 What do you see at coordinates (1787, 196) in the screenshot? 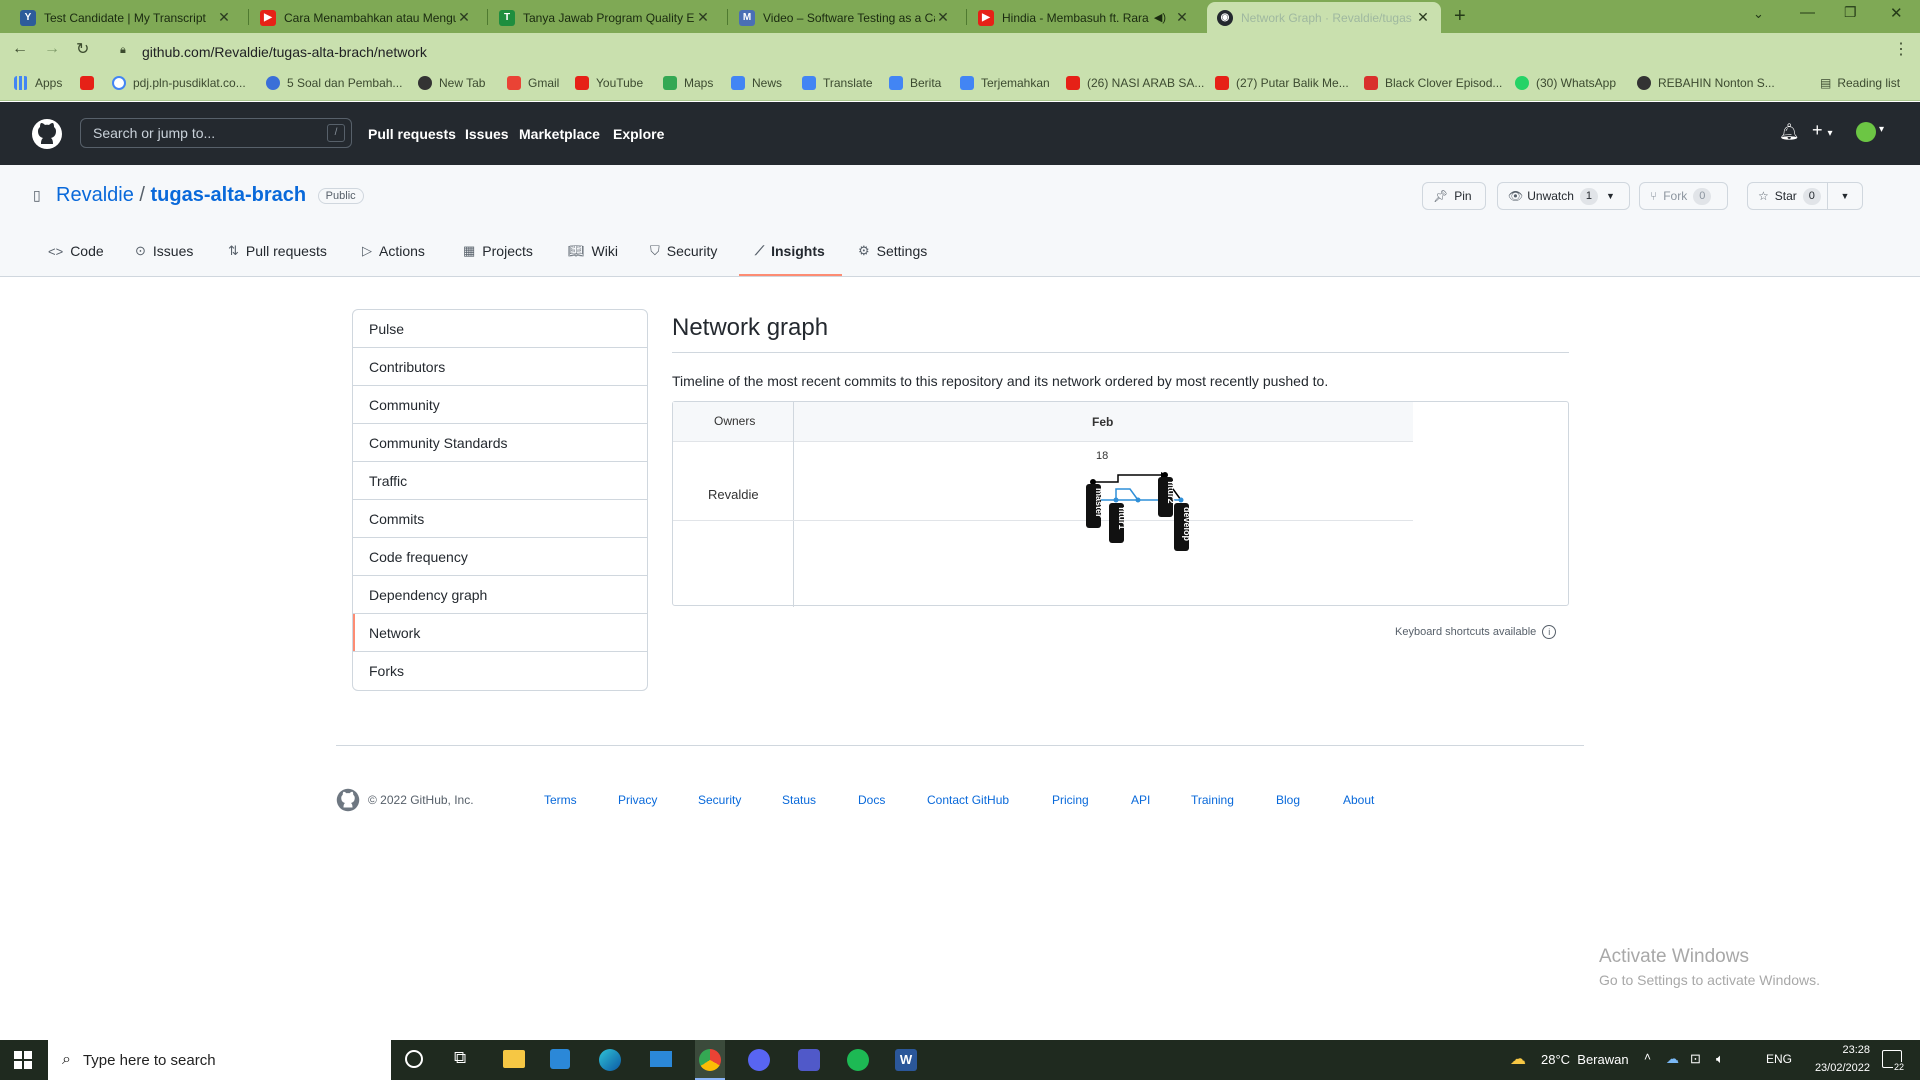
I see `star-button: ☆ Star 0` at bounding box center [1787, 196].